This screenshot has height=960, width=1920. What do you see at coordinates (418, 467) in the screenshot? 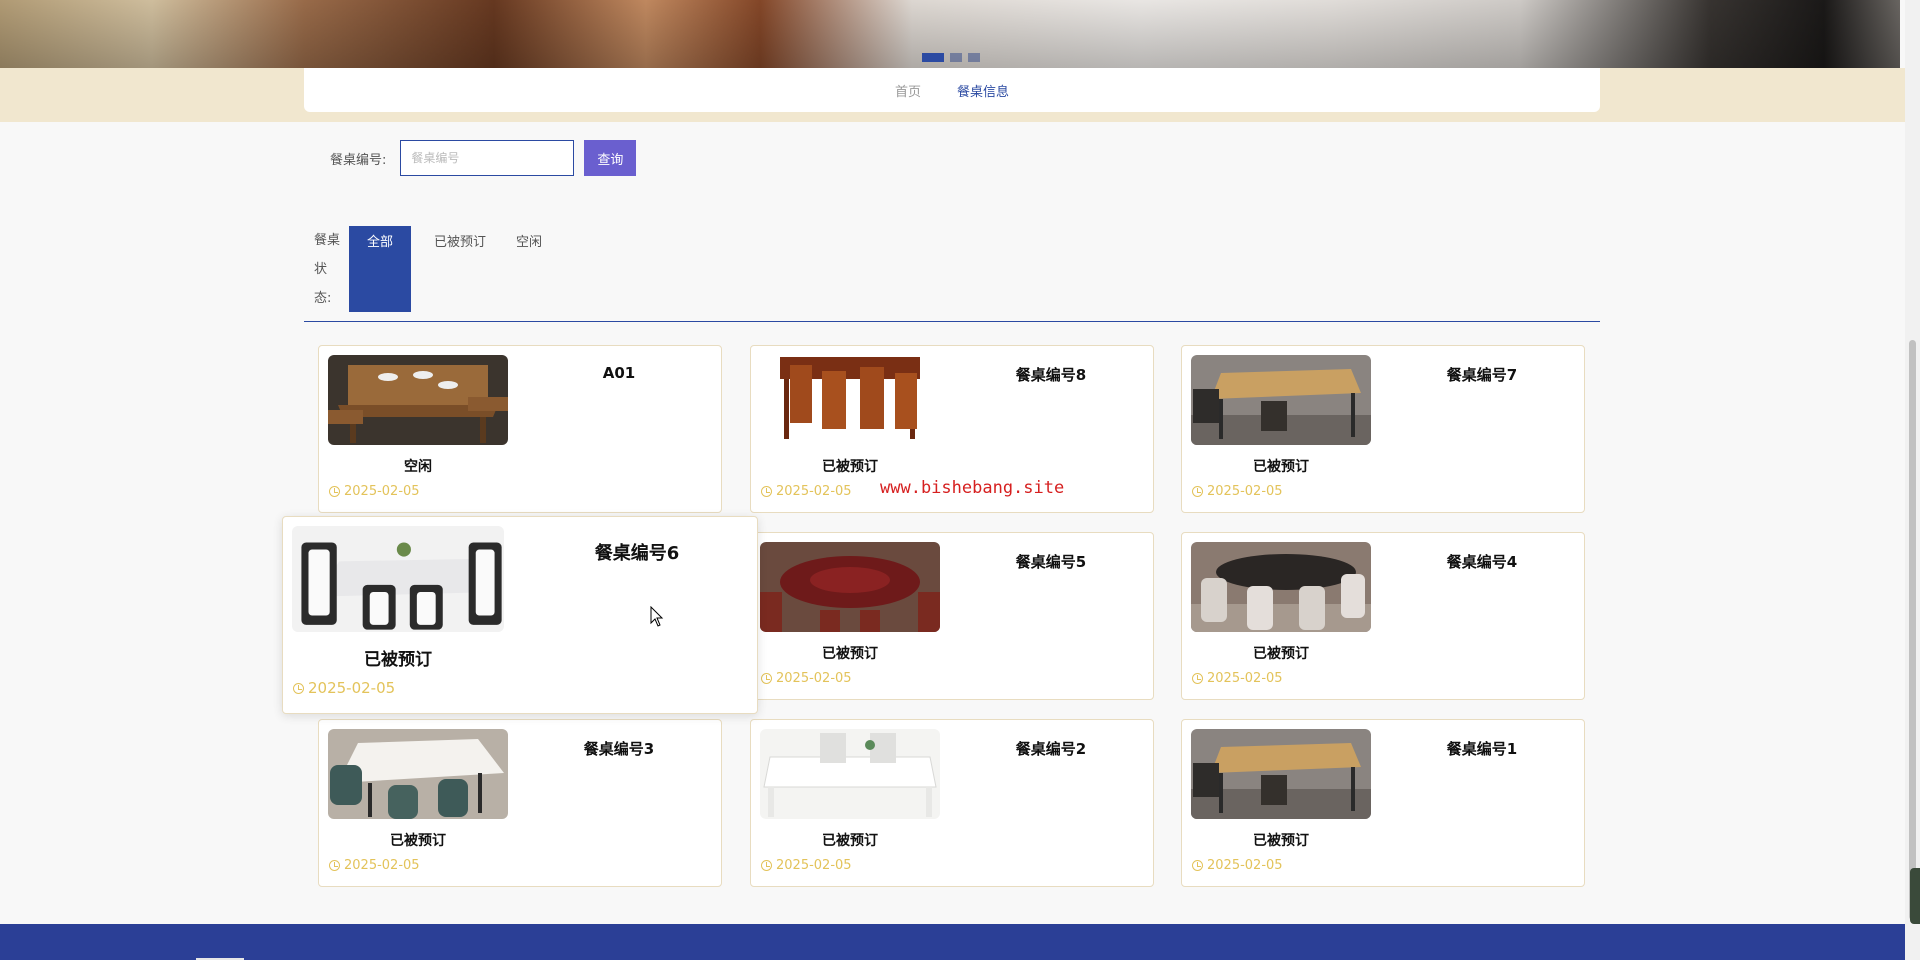
I see `table-status: 空闲` at bounding box center [418, 467].